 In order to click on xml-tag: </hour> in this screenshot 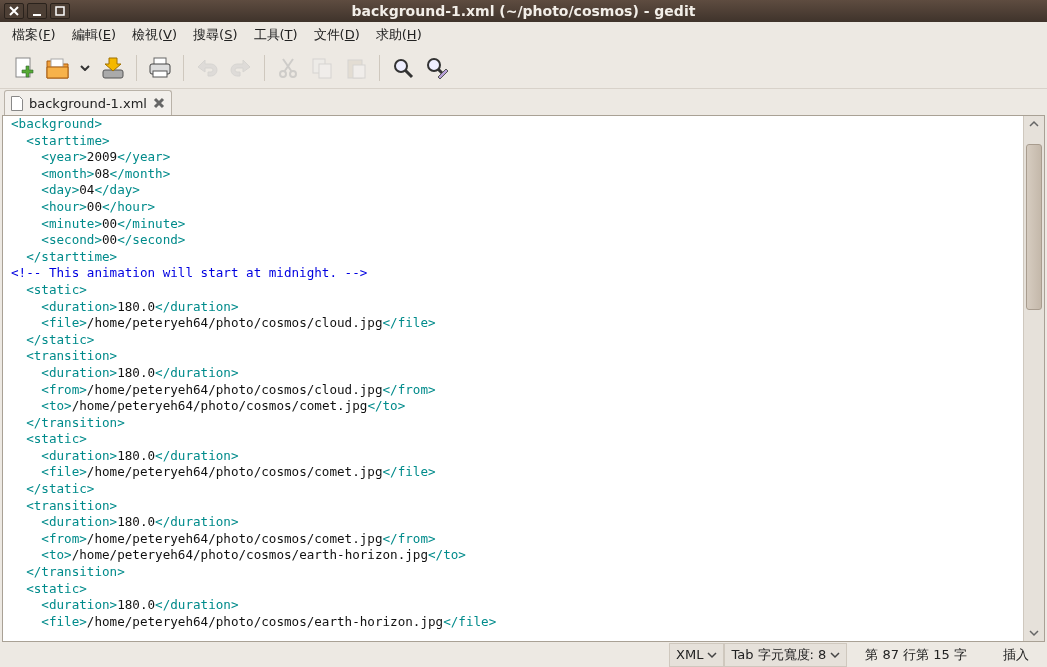, I will do `click(129, 207)`.